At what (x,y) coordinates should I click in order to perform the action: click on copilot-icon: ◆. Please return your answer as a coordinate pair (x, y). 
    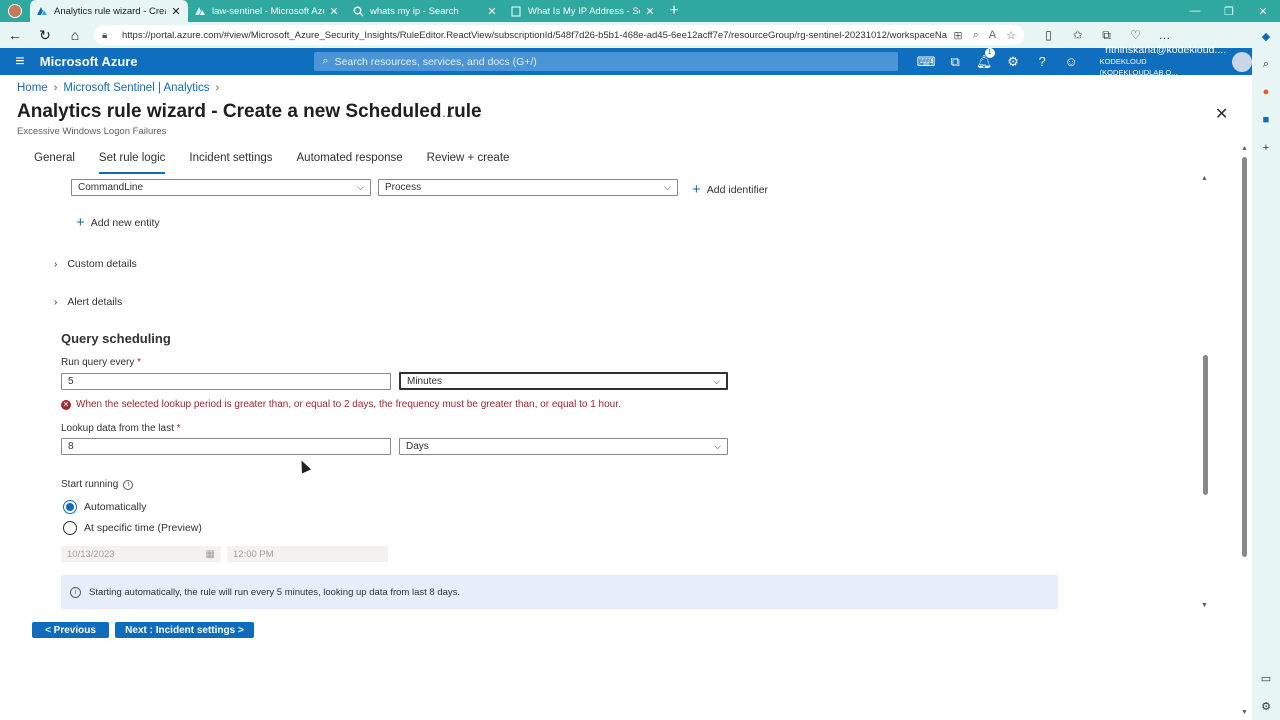
    Looking at the image, I should click on (1266, 36).